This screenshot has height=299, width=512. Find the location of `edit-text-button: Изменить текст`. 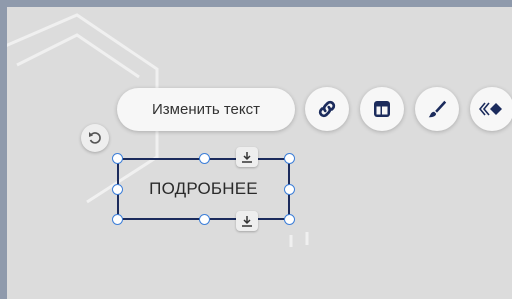

edit-text-button: Изменить текст is located at coordinates (206, 109).